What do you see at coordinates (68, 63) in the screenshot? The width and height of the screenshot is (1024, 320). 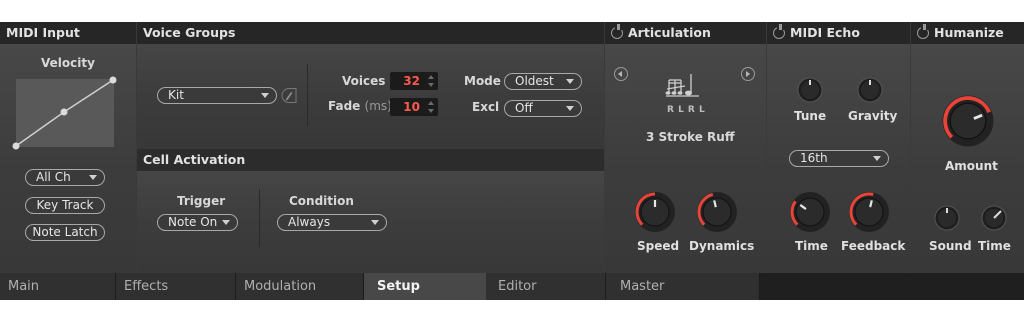 I see `velocity-label: Velocity` at bounding box center [68, 63].